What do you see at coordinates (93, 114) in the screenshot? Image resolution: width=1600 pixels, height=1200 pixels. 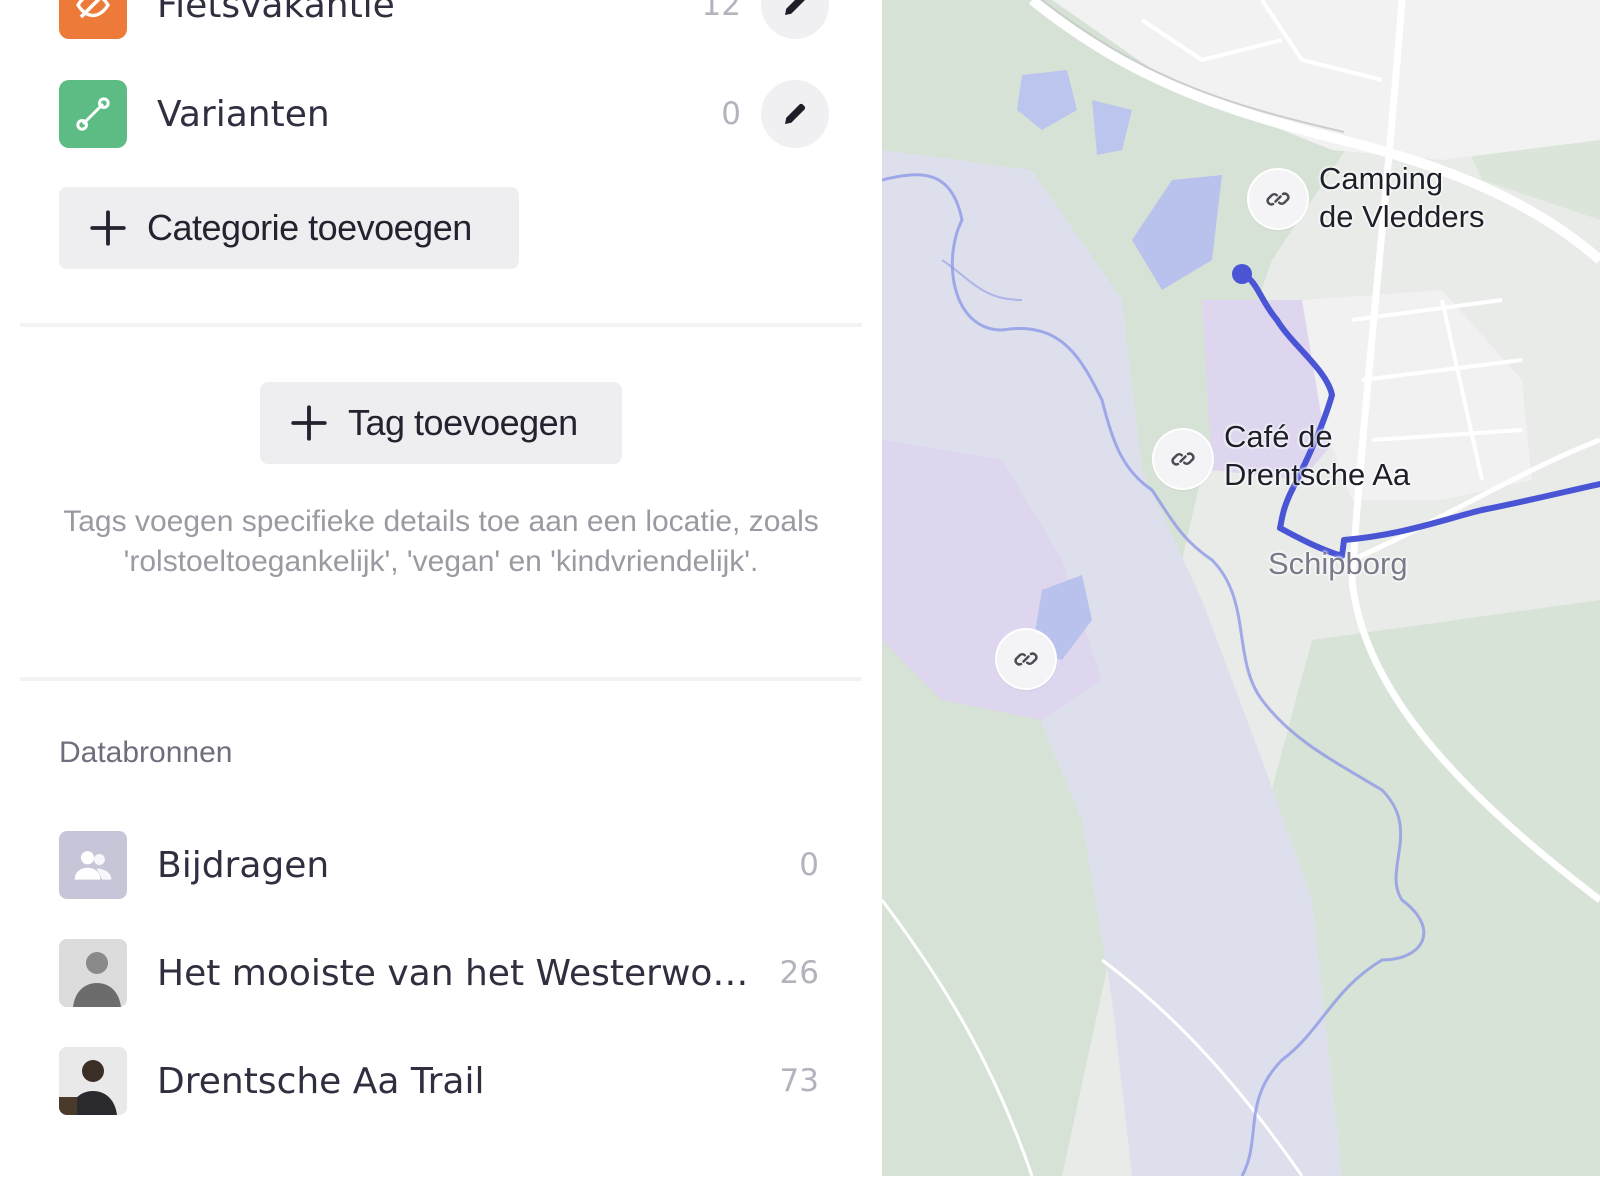 I see `route-icon` at bounding box center [93, 114].